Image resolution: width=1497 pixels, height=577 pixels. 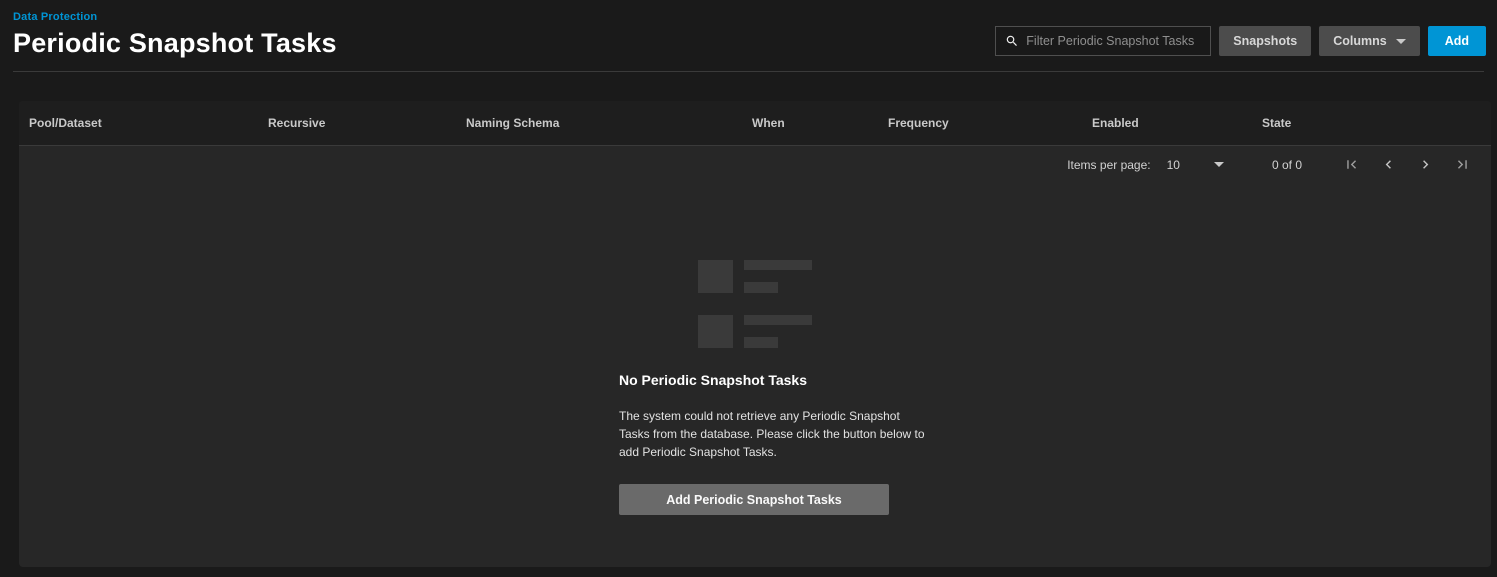 I want to click on items-per-page-value: 10, so click(x=1173, y=164).